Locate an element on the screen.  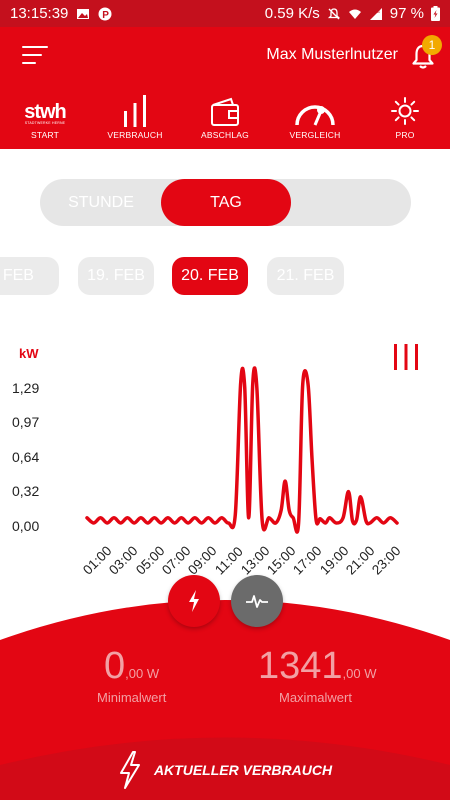
svg-text: P is located at coordinates (106, 15).